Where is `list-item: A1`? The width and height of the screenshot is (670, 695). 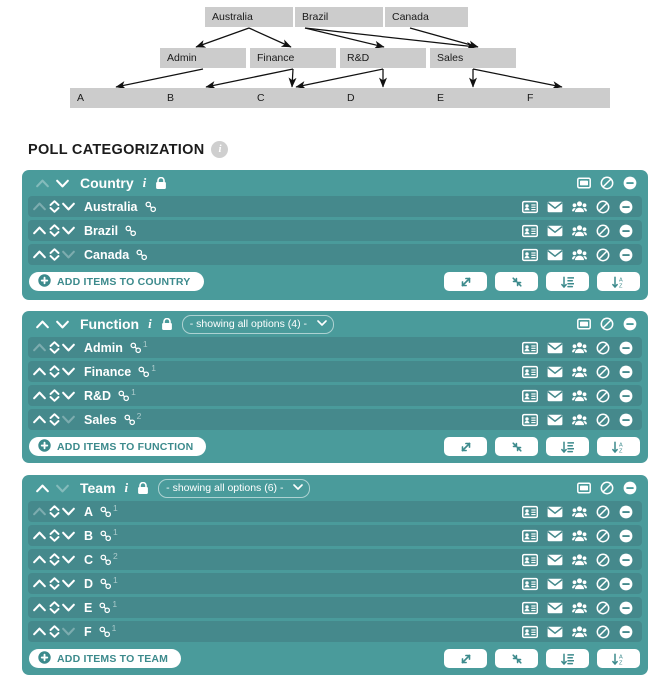
list-item: A1 is located at coordinates (335, 511).